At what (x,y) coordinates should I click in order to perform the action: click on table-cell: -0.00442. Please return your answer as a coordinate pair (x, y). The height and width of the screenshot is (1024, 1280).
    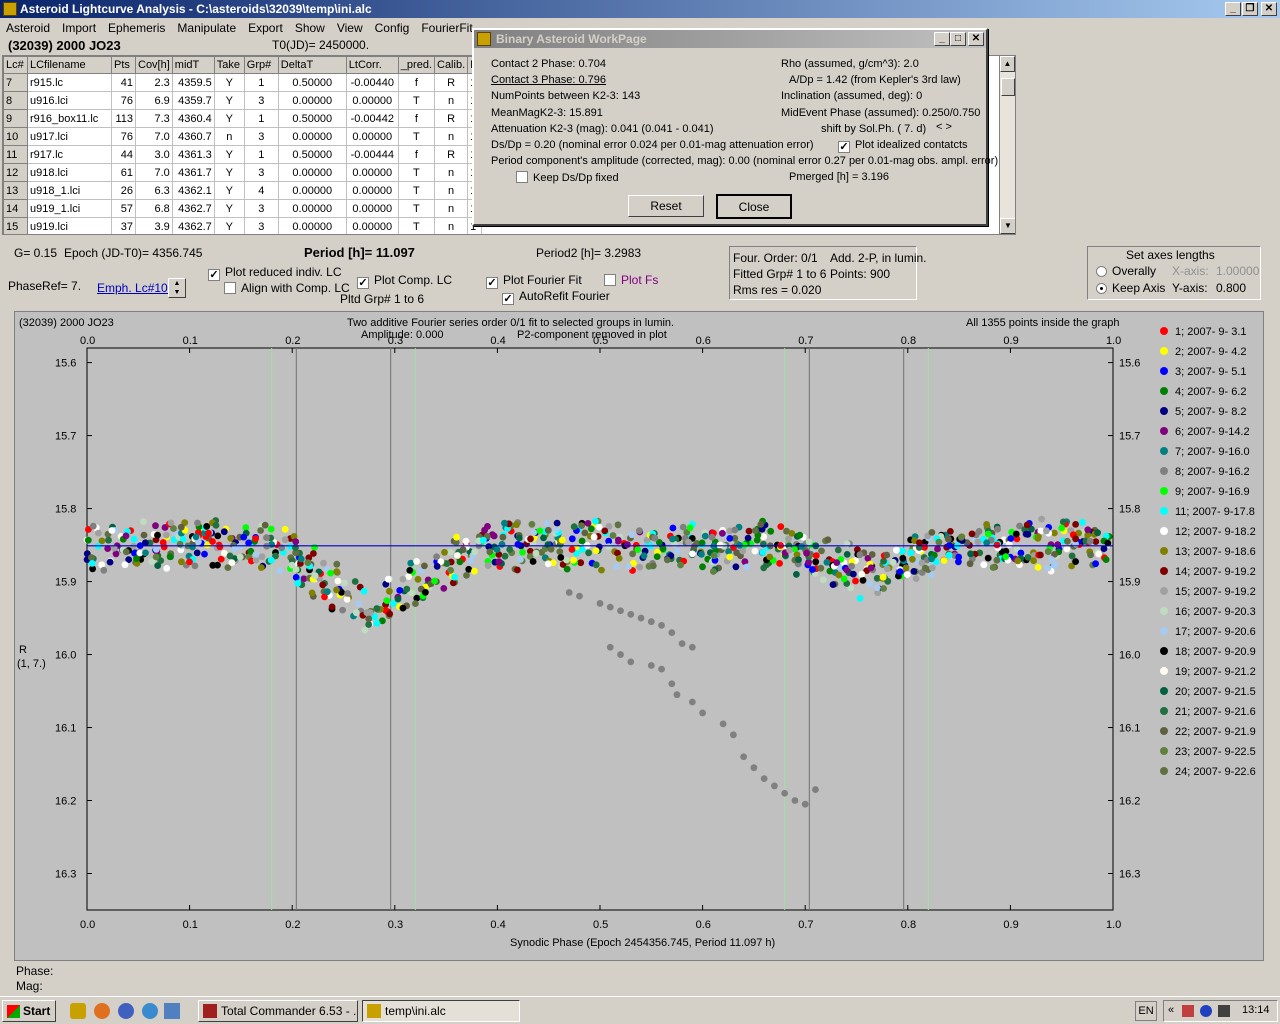
    Looking at the image, I should click on (372, 118).